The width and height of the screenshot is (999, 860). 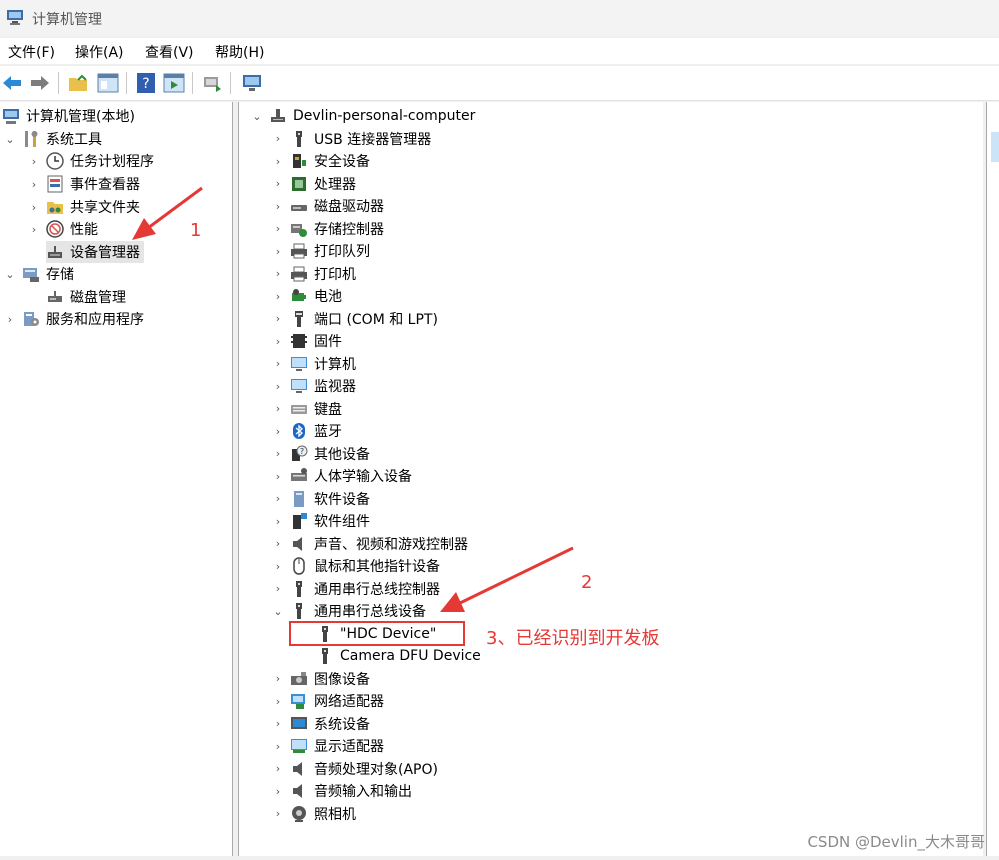 What do you see at coordinates (12, 83) in the screenshot?
I see `back-arrow-icon` at bounding box center [12, 83].